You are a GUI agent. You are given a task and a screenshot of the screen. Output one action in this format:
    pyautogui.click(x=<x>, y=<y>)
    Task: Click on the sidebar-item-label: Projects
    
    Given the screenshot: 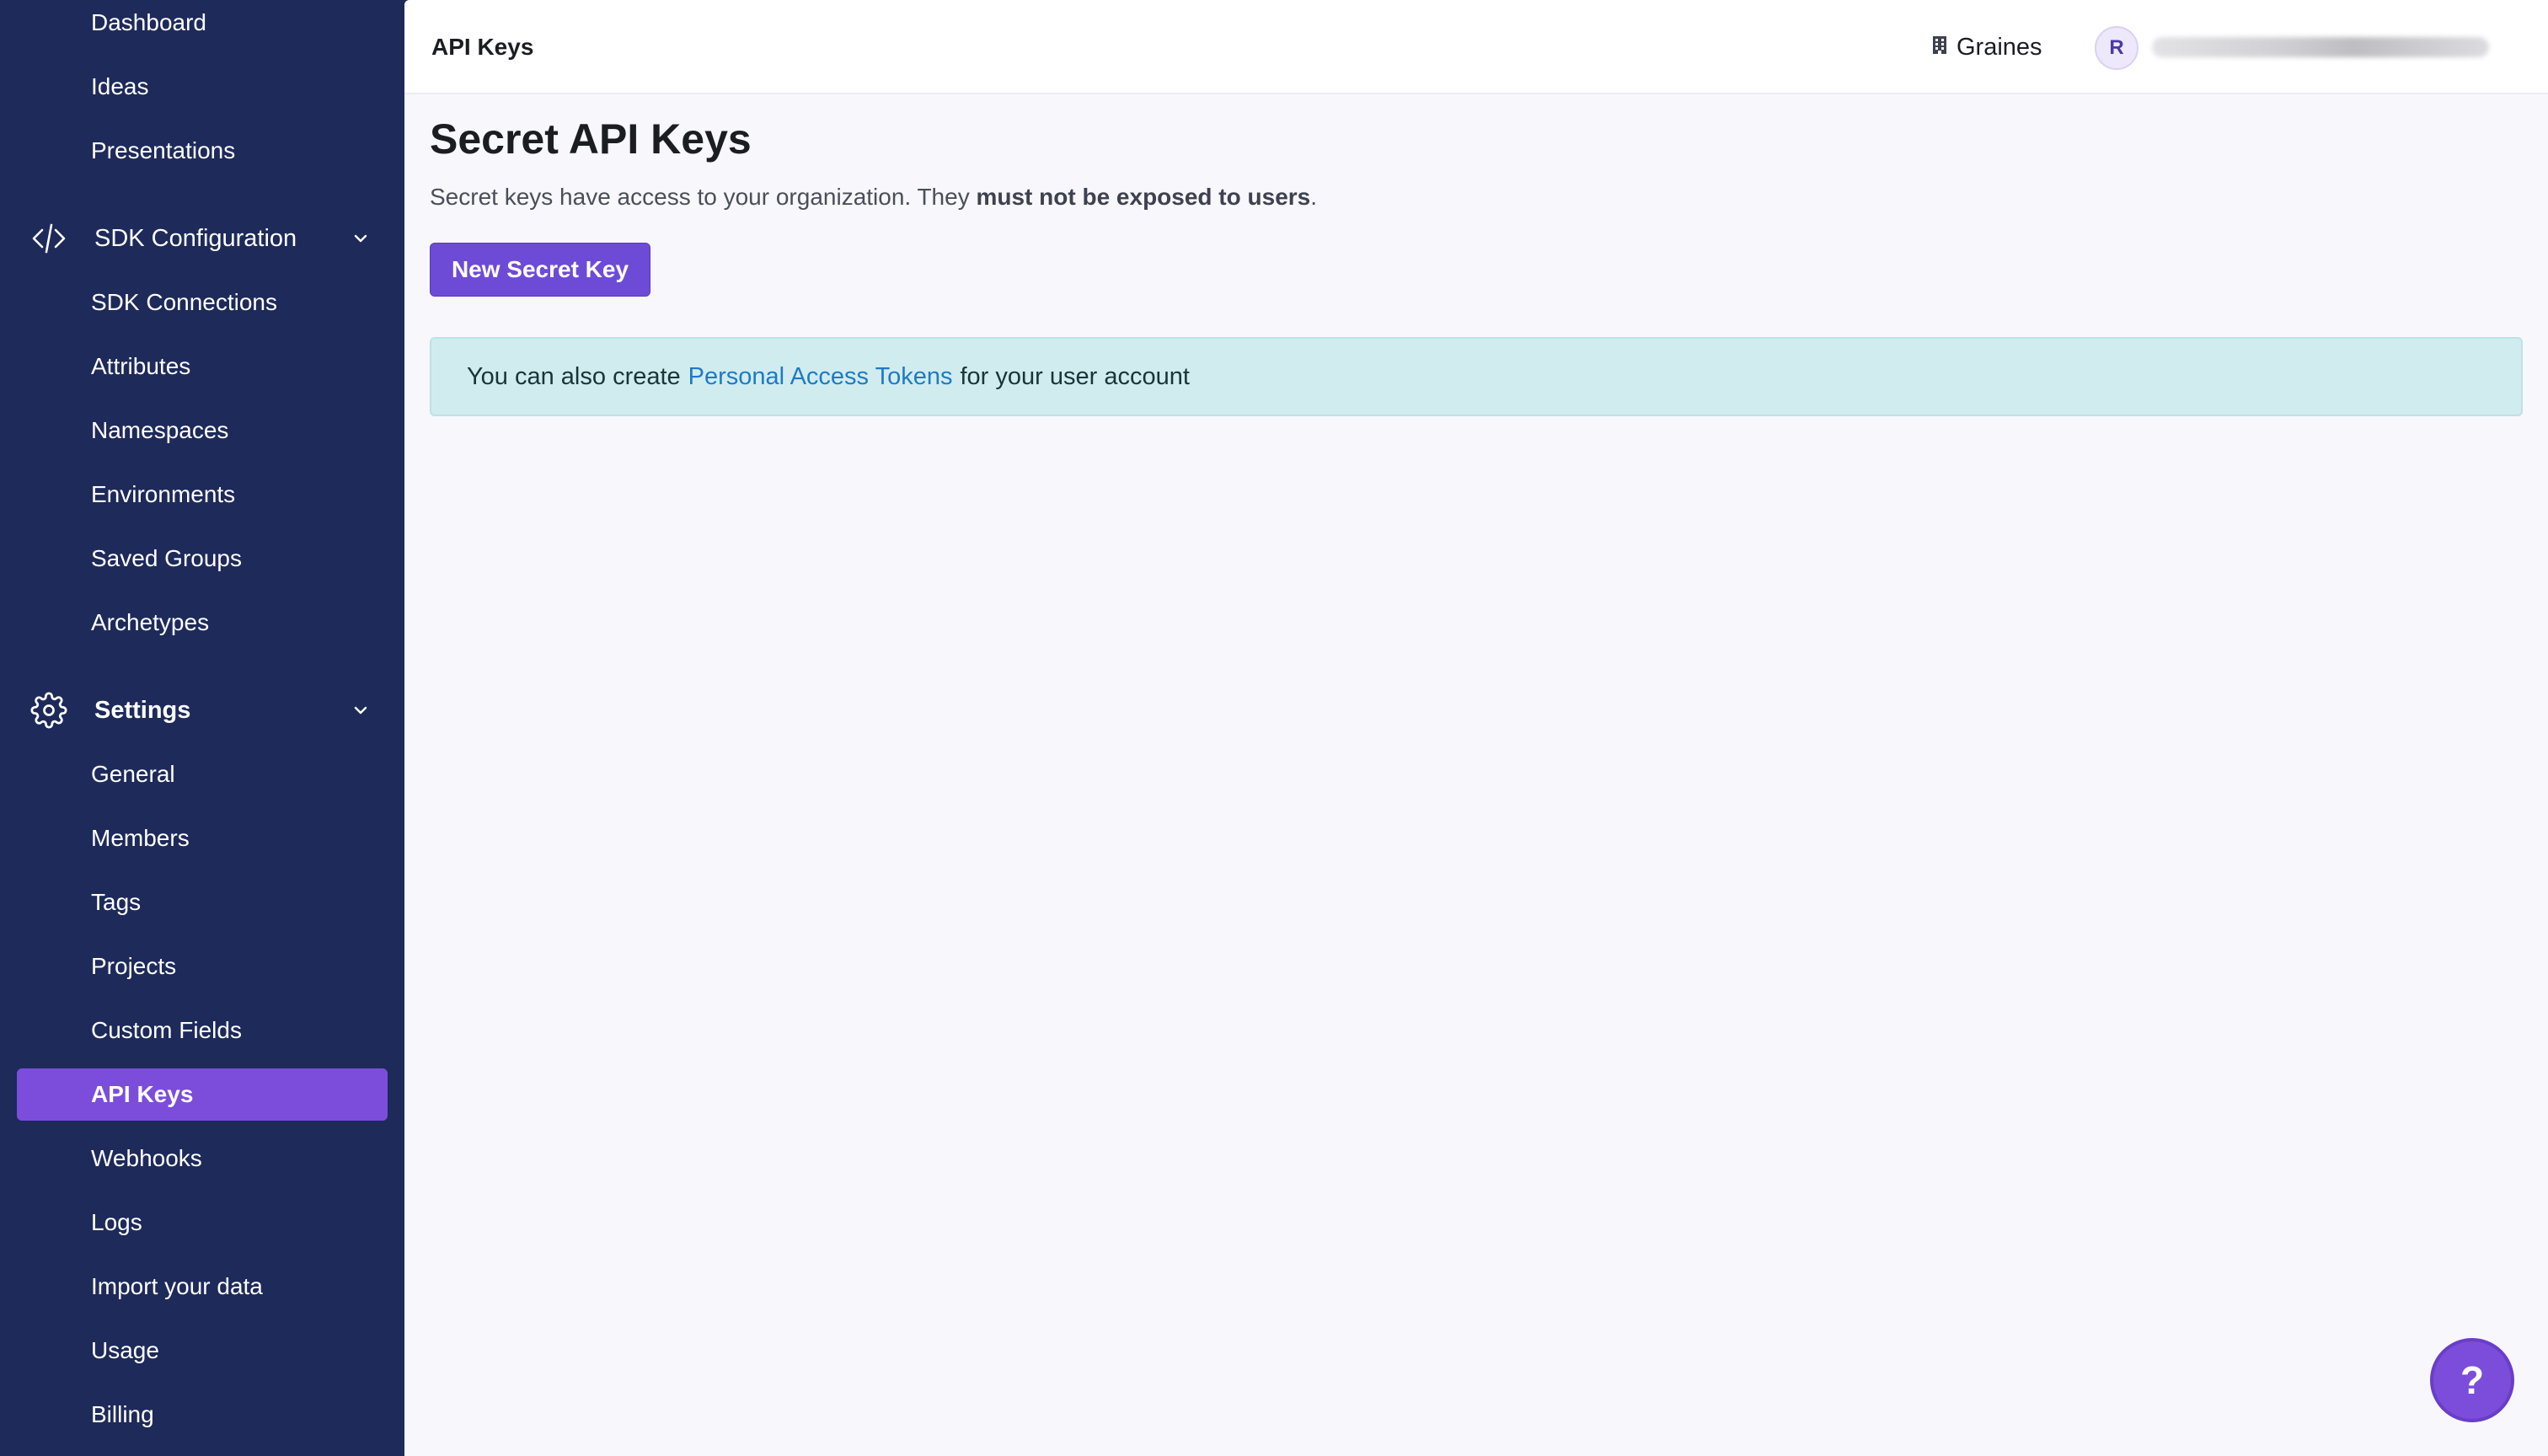 What is the action you would take?
    pyautogui.click(x=134, y=966)
    